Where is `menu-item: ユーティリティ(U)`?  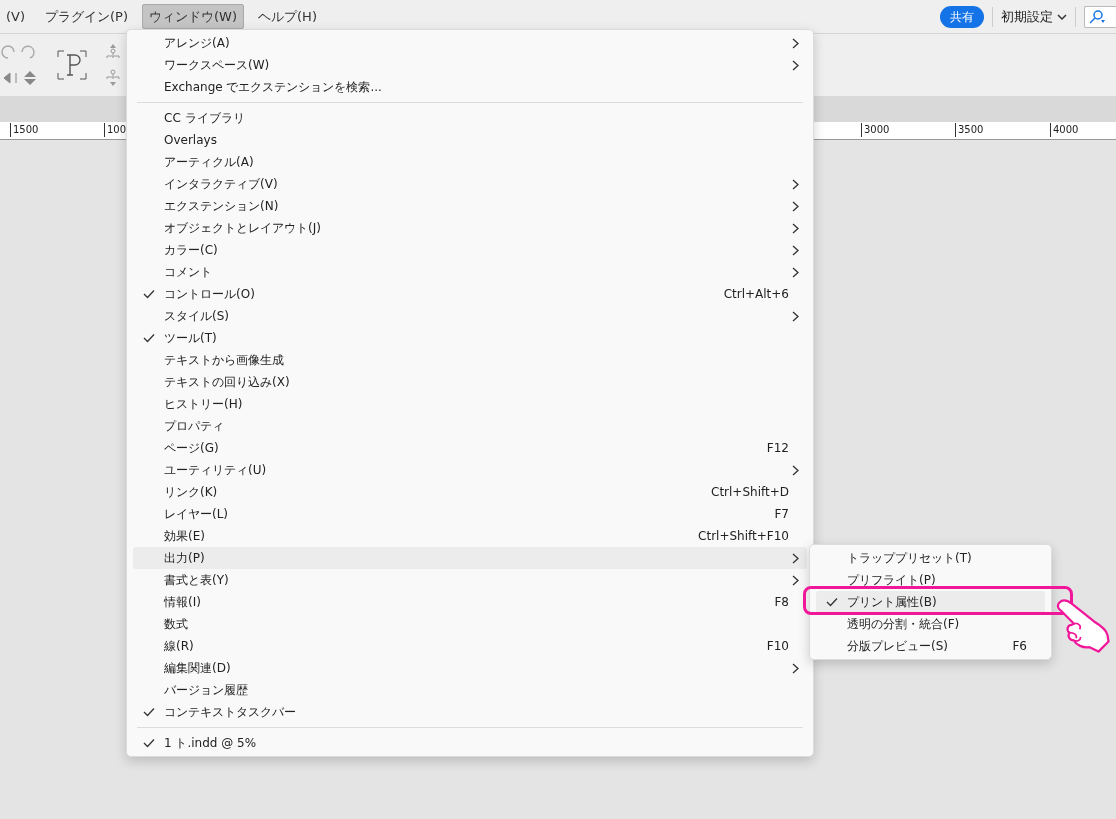 menu-item: ユーティリティ(U) is located at coordinates (470, 470).